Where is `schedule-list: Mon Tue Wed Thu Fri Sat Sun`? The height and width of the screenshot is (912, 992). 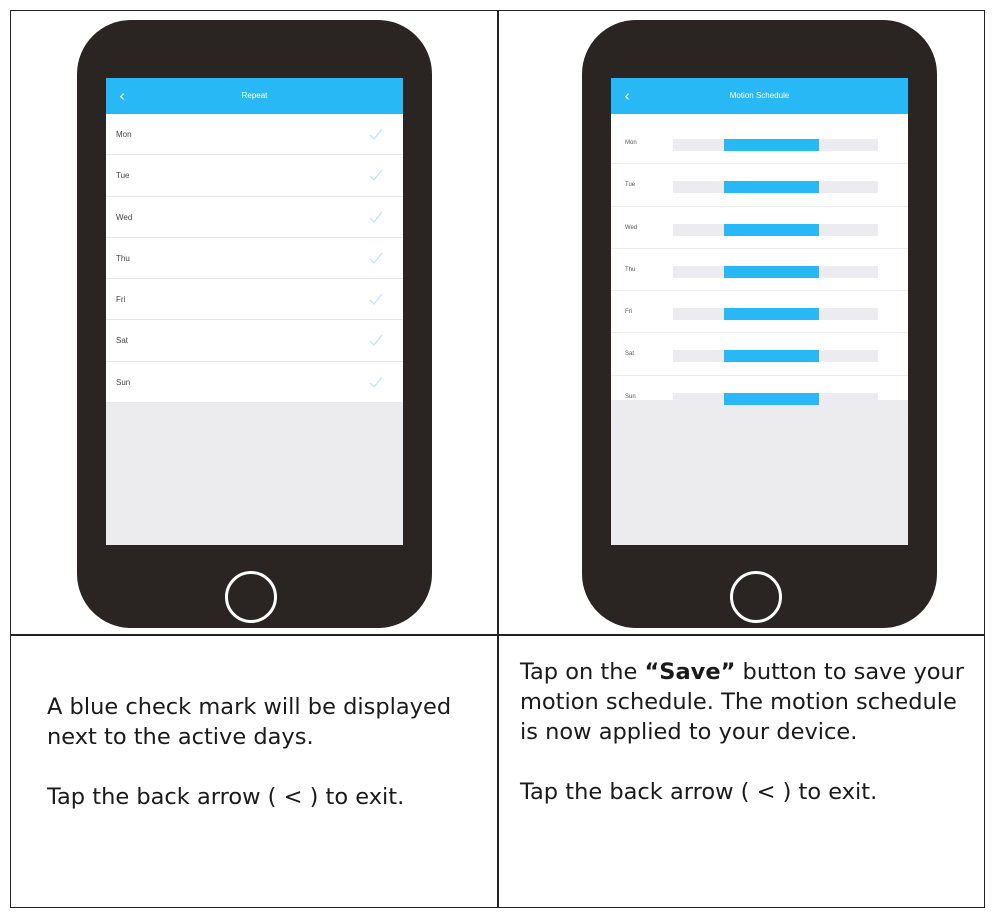
schedule-list: Mon Tue Wed Thu Fri Sat Sun is located at coordinates (759, 266).